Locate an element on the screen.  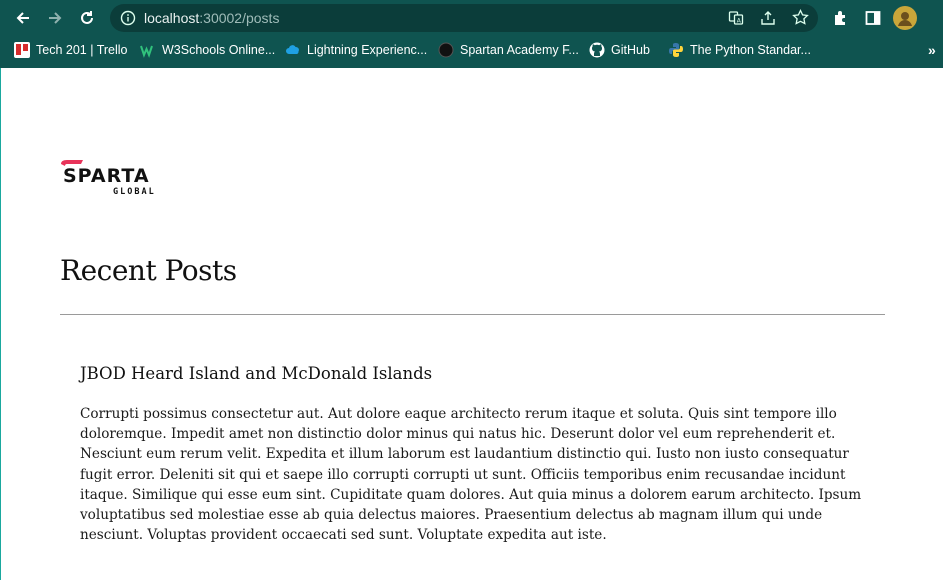
page-title: Recent Posts is located at coordinates (148, 270).